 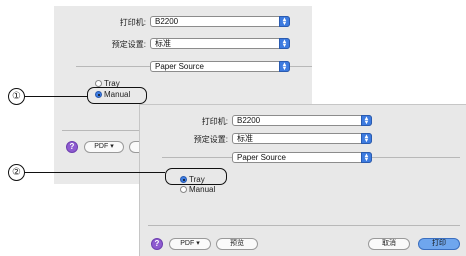 I want to click on callout-1-highlight, so click(x=117, y=95).